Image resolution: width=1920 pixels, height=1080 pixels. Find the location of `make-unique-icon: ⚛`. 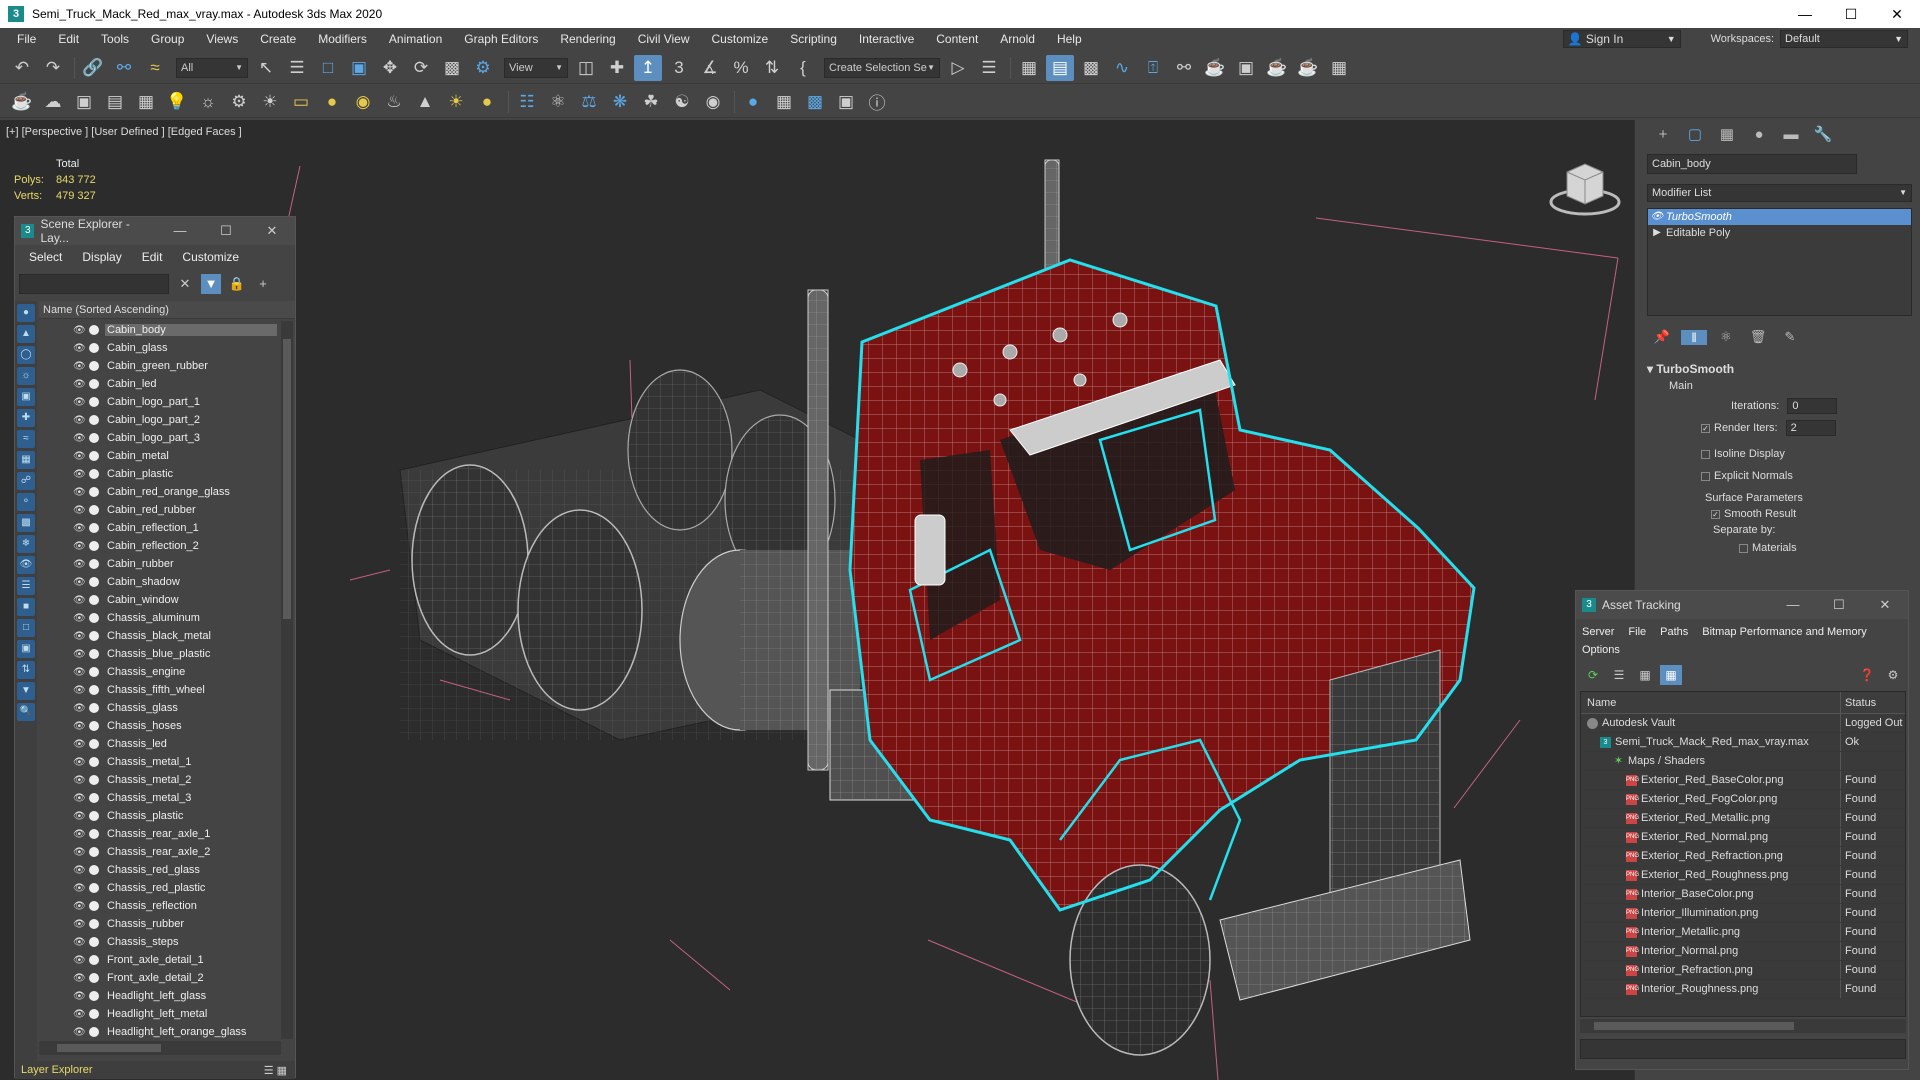

make-unique-icon: ⚛ is located at coordinates (1726, 337).